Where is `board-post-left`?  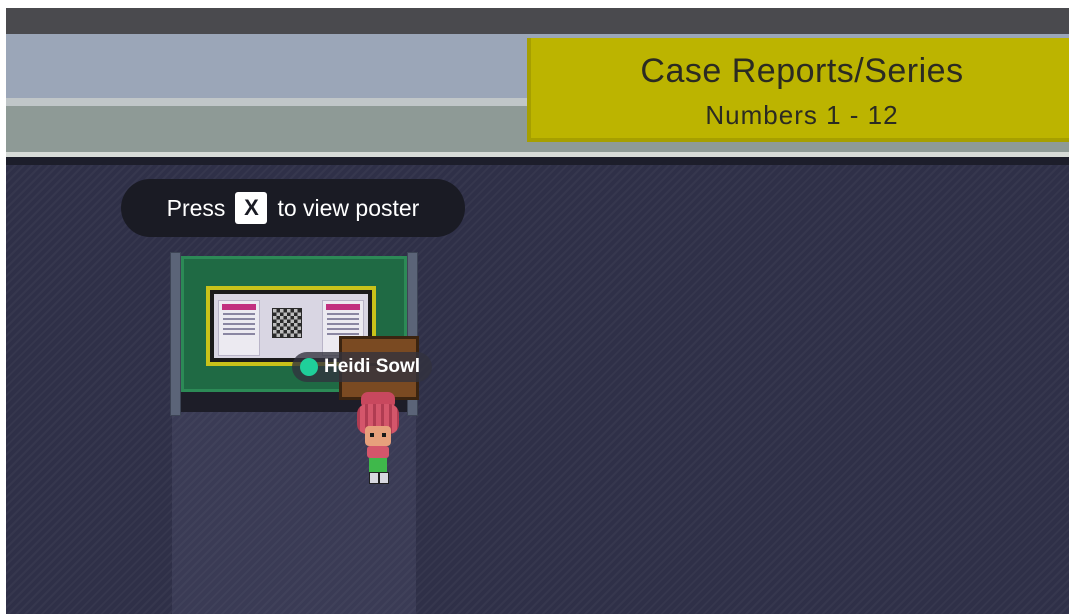 board-post-left is located at coordinates (175, 334).